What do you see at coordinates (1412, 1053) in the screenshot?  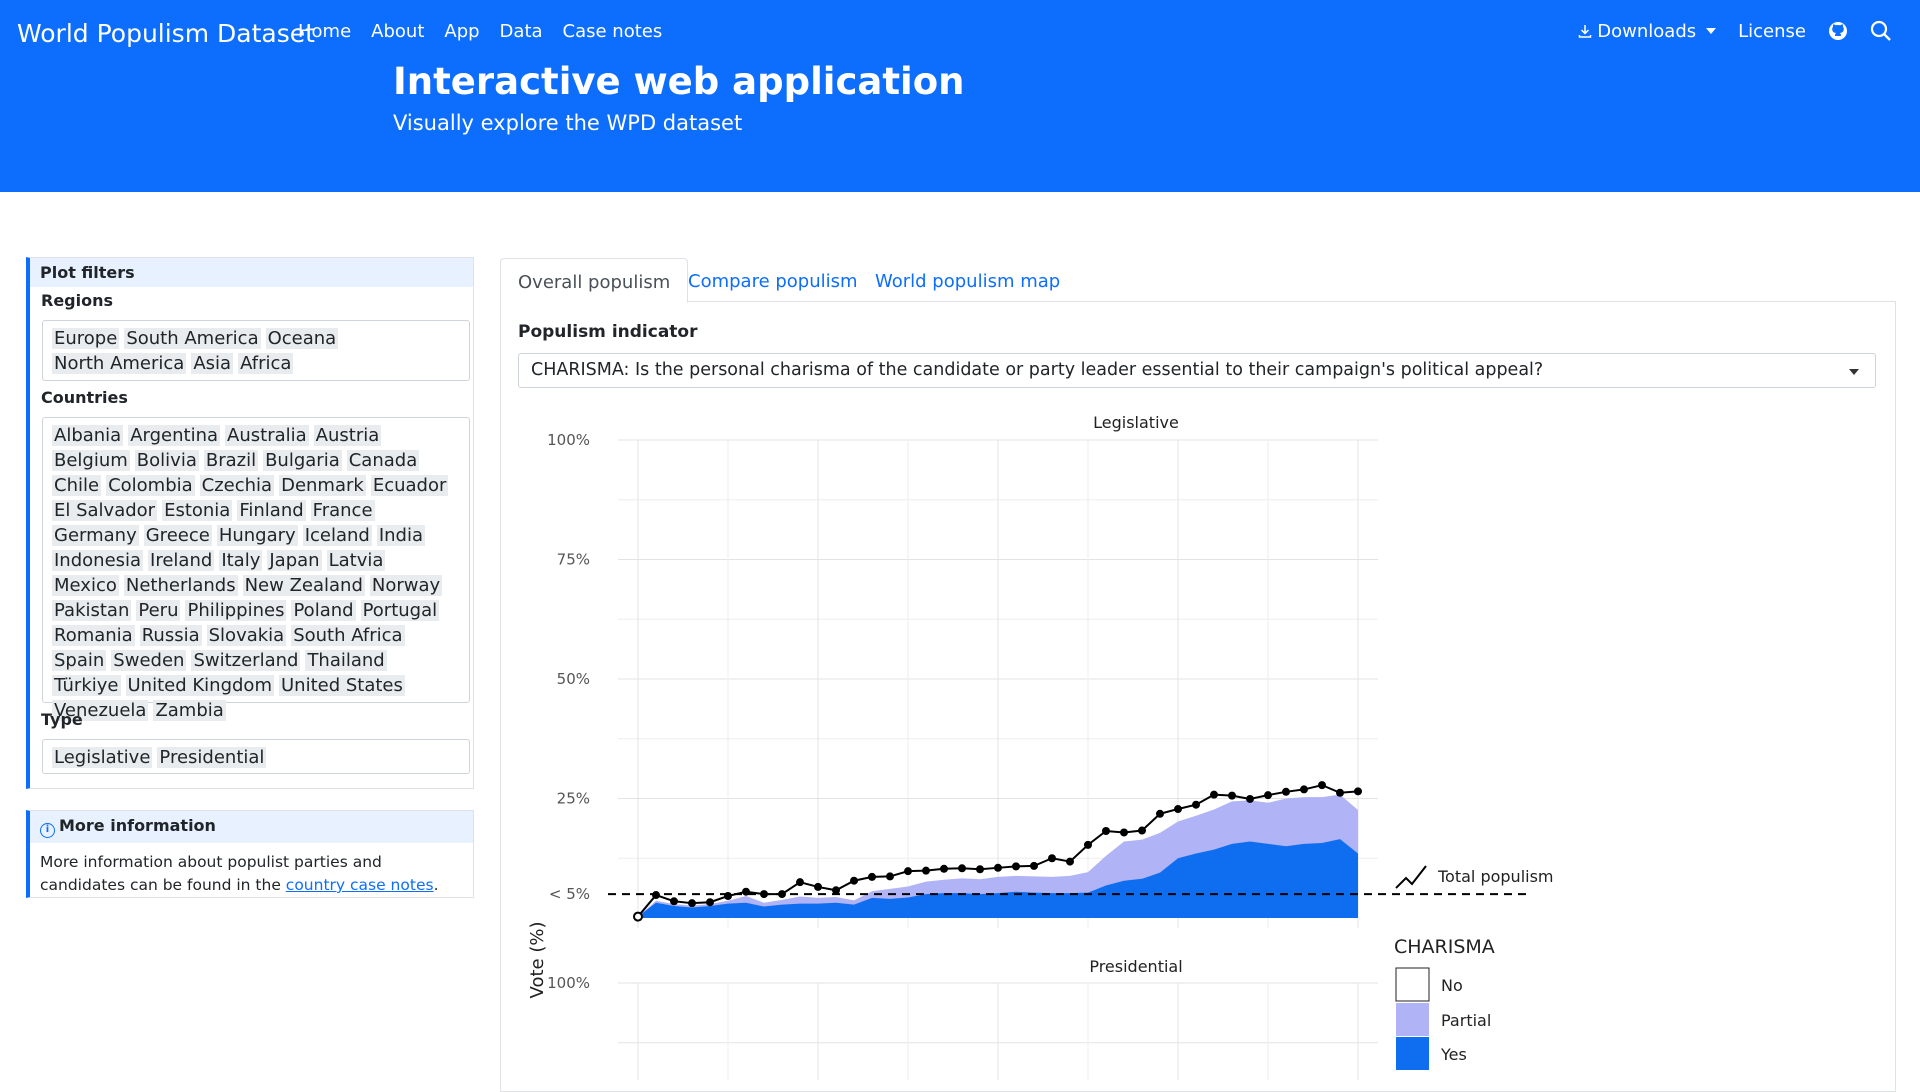 I see `legend-swatch-yes` at bounding box center [1412, 1053].